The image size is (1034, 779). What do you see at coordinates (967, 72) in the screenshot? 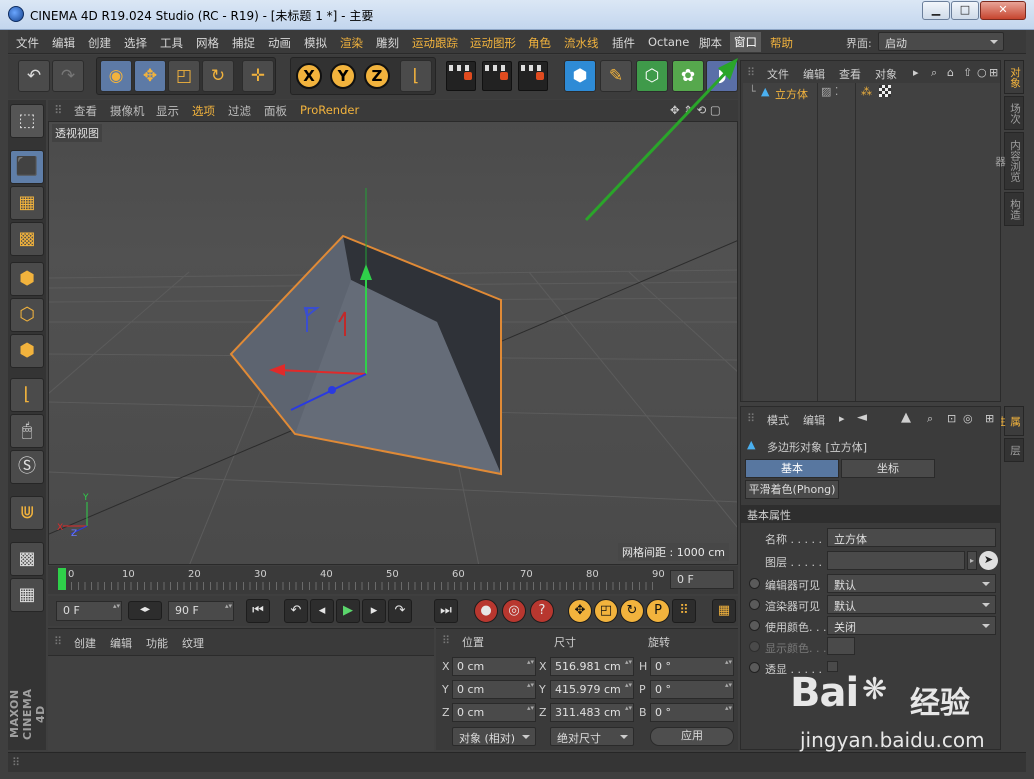
I see `layer-up-icon: ⇧` at bounding box center [967, 72].